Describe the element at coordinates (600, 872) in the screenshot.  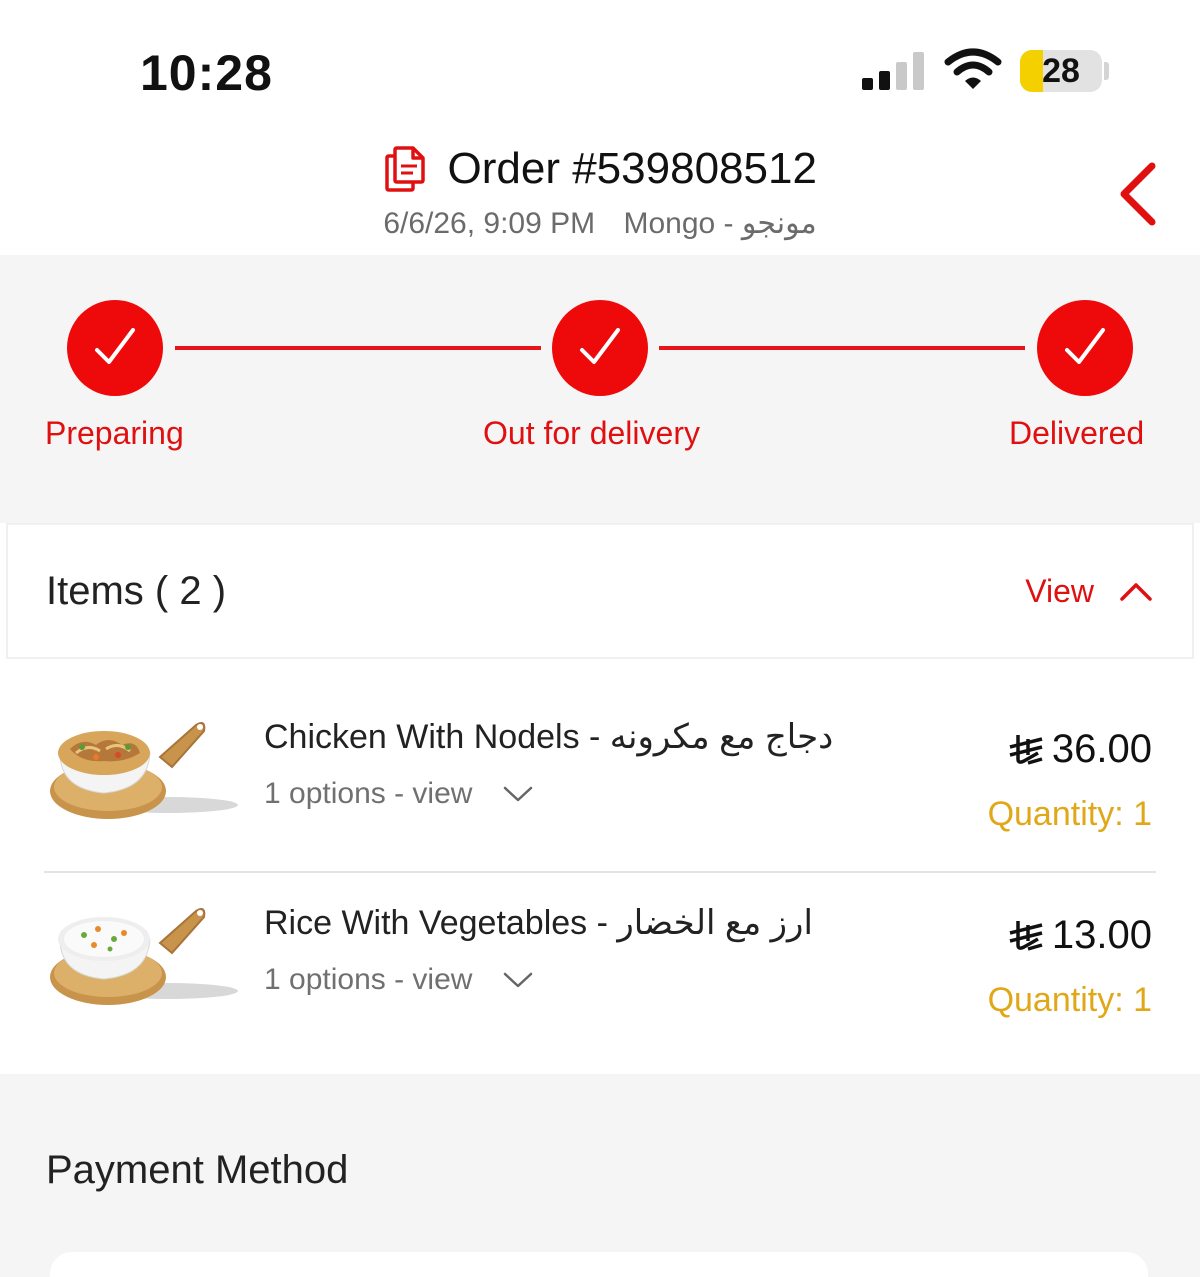
I see `item-divider` at that location.